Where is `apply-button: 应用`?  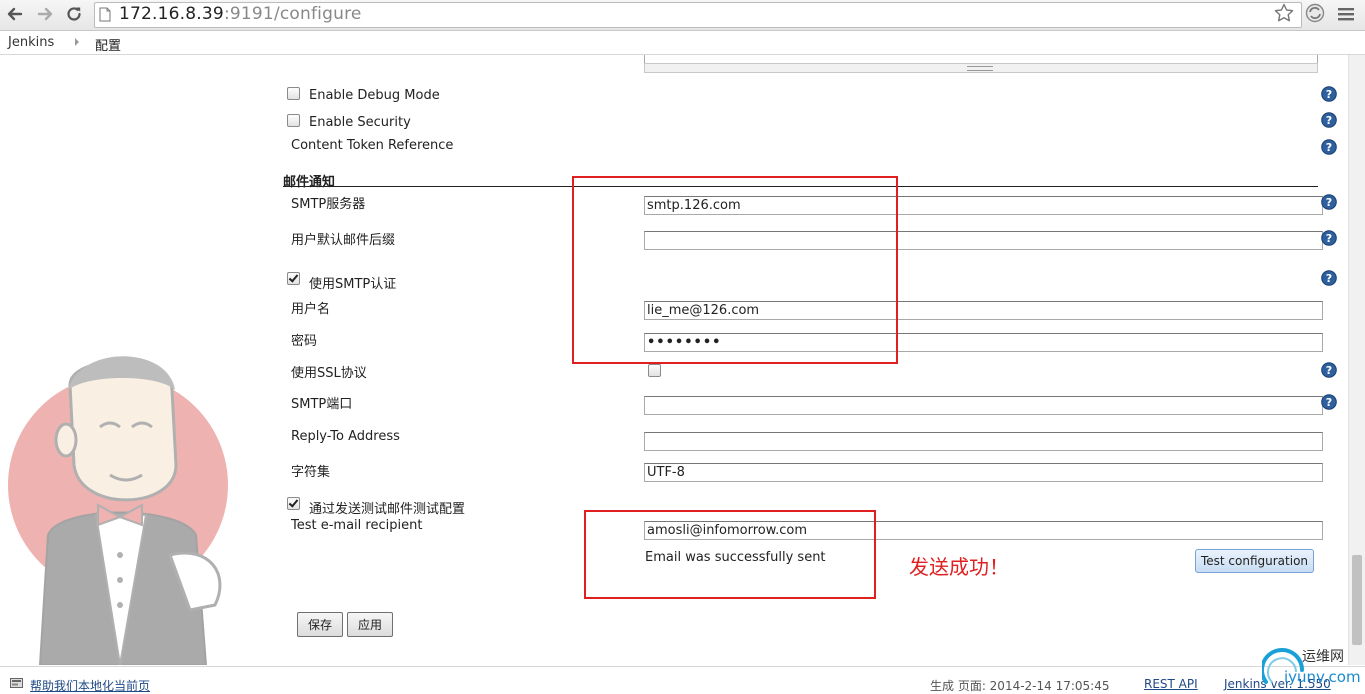 apply-button: 应用 is located at coordinates (370, 624).